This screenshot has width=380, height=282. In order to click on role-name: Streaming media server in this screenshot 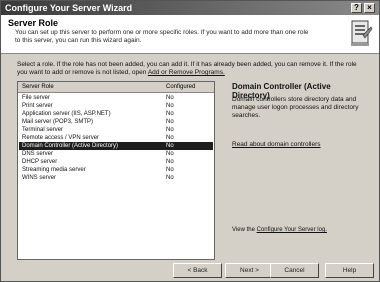, I will do `click(54, 170)`.